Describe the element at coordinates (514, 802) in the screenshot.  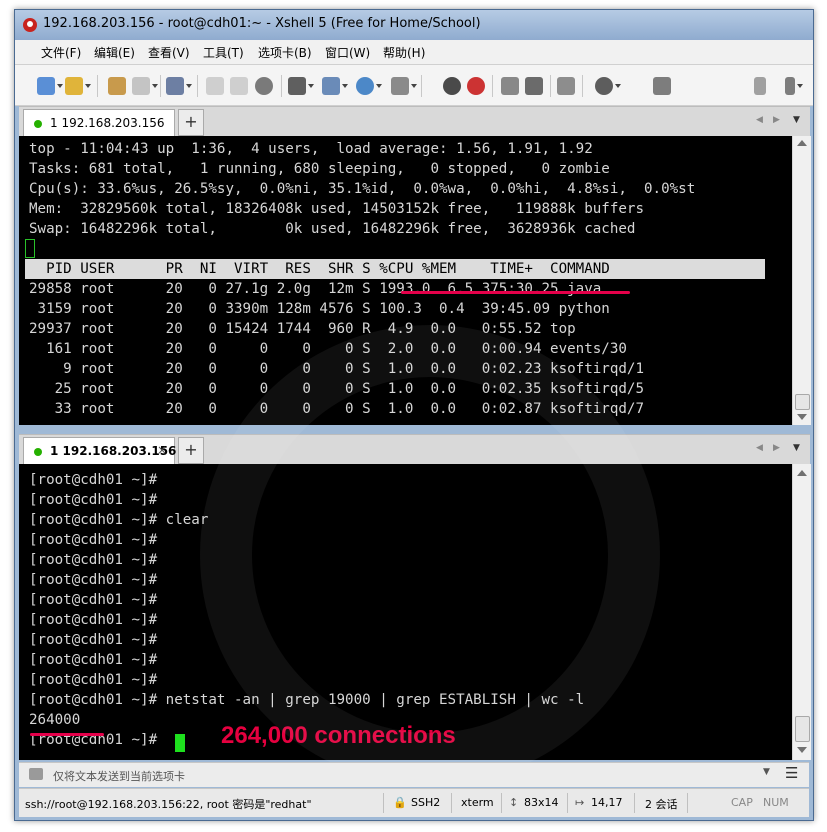
I see `size-icon: ↕` at that location.